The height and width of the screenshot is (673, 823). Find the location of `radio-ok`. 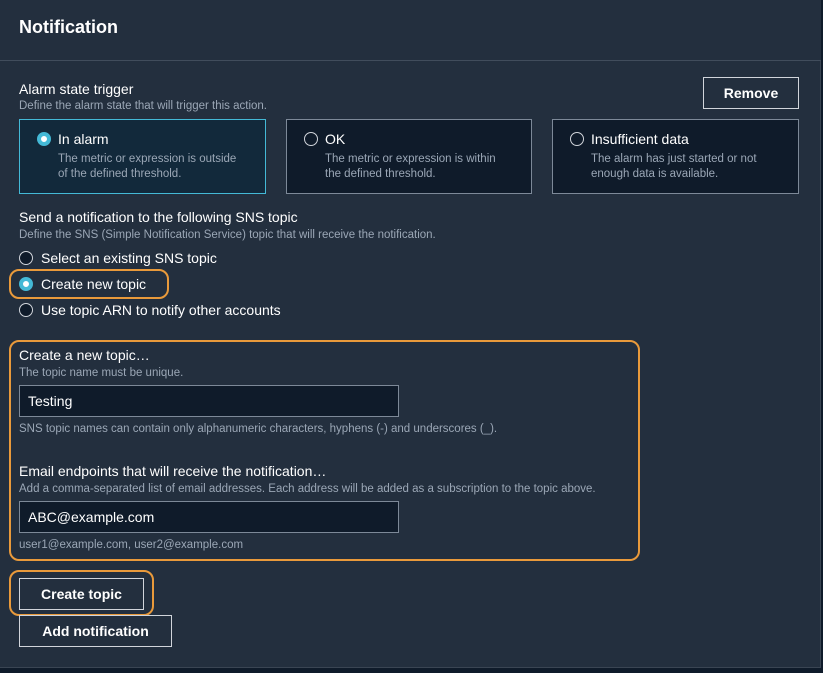

radio-ok is located at coordinates (311, 139).